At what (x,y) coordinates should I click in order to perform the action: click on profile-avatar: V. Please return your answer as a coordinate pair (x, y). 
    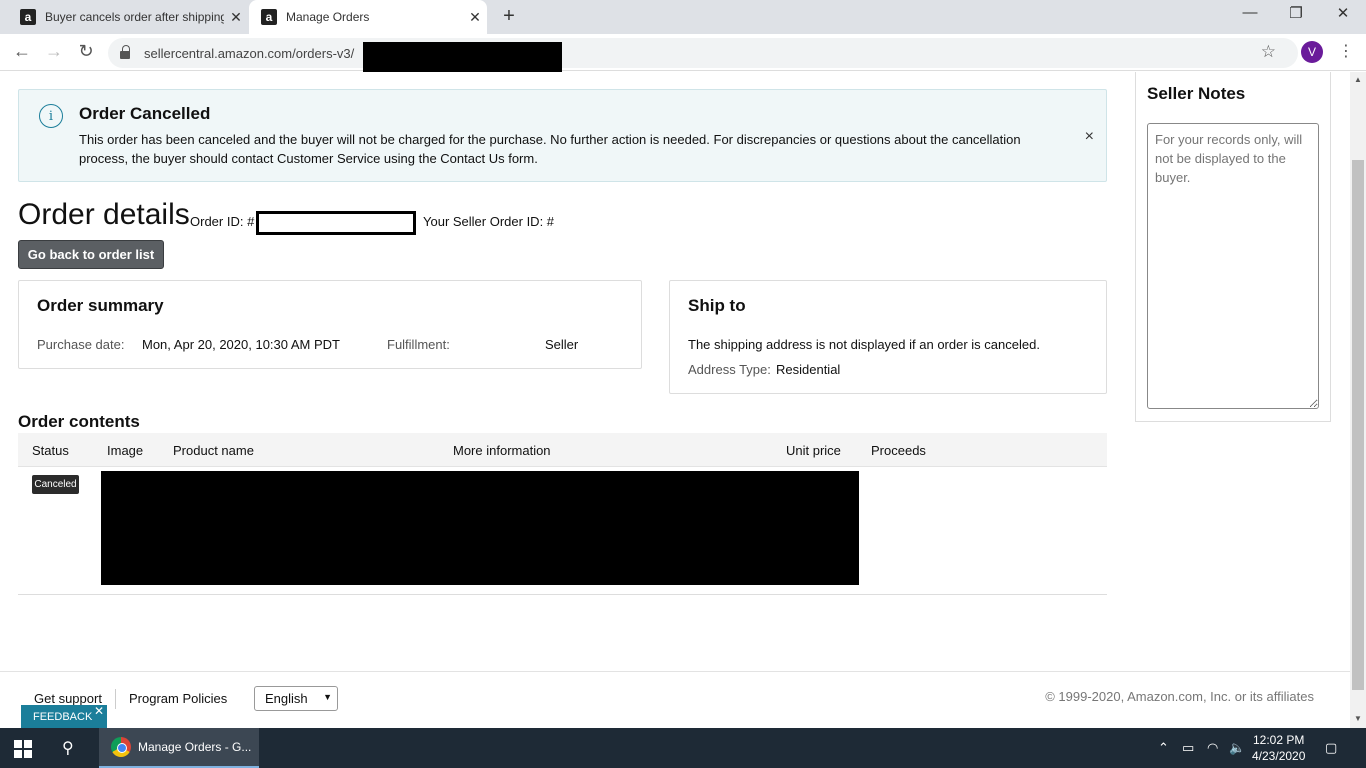
    Looking at the image, I should click on (1312, 52).